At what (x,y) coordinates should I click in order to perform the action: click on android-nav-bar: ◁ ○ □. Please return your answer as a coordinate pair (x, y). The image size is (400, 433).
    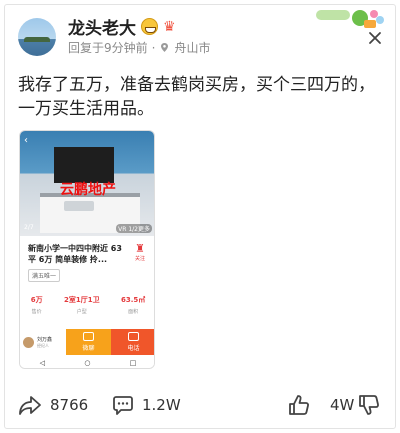
    Looking at the image, I should click on (87, 361).